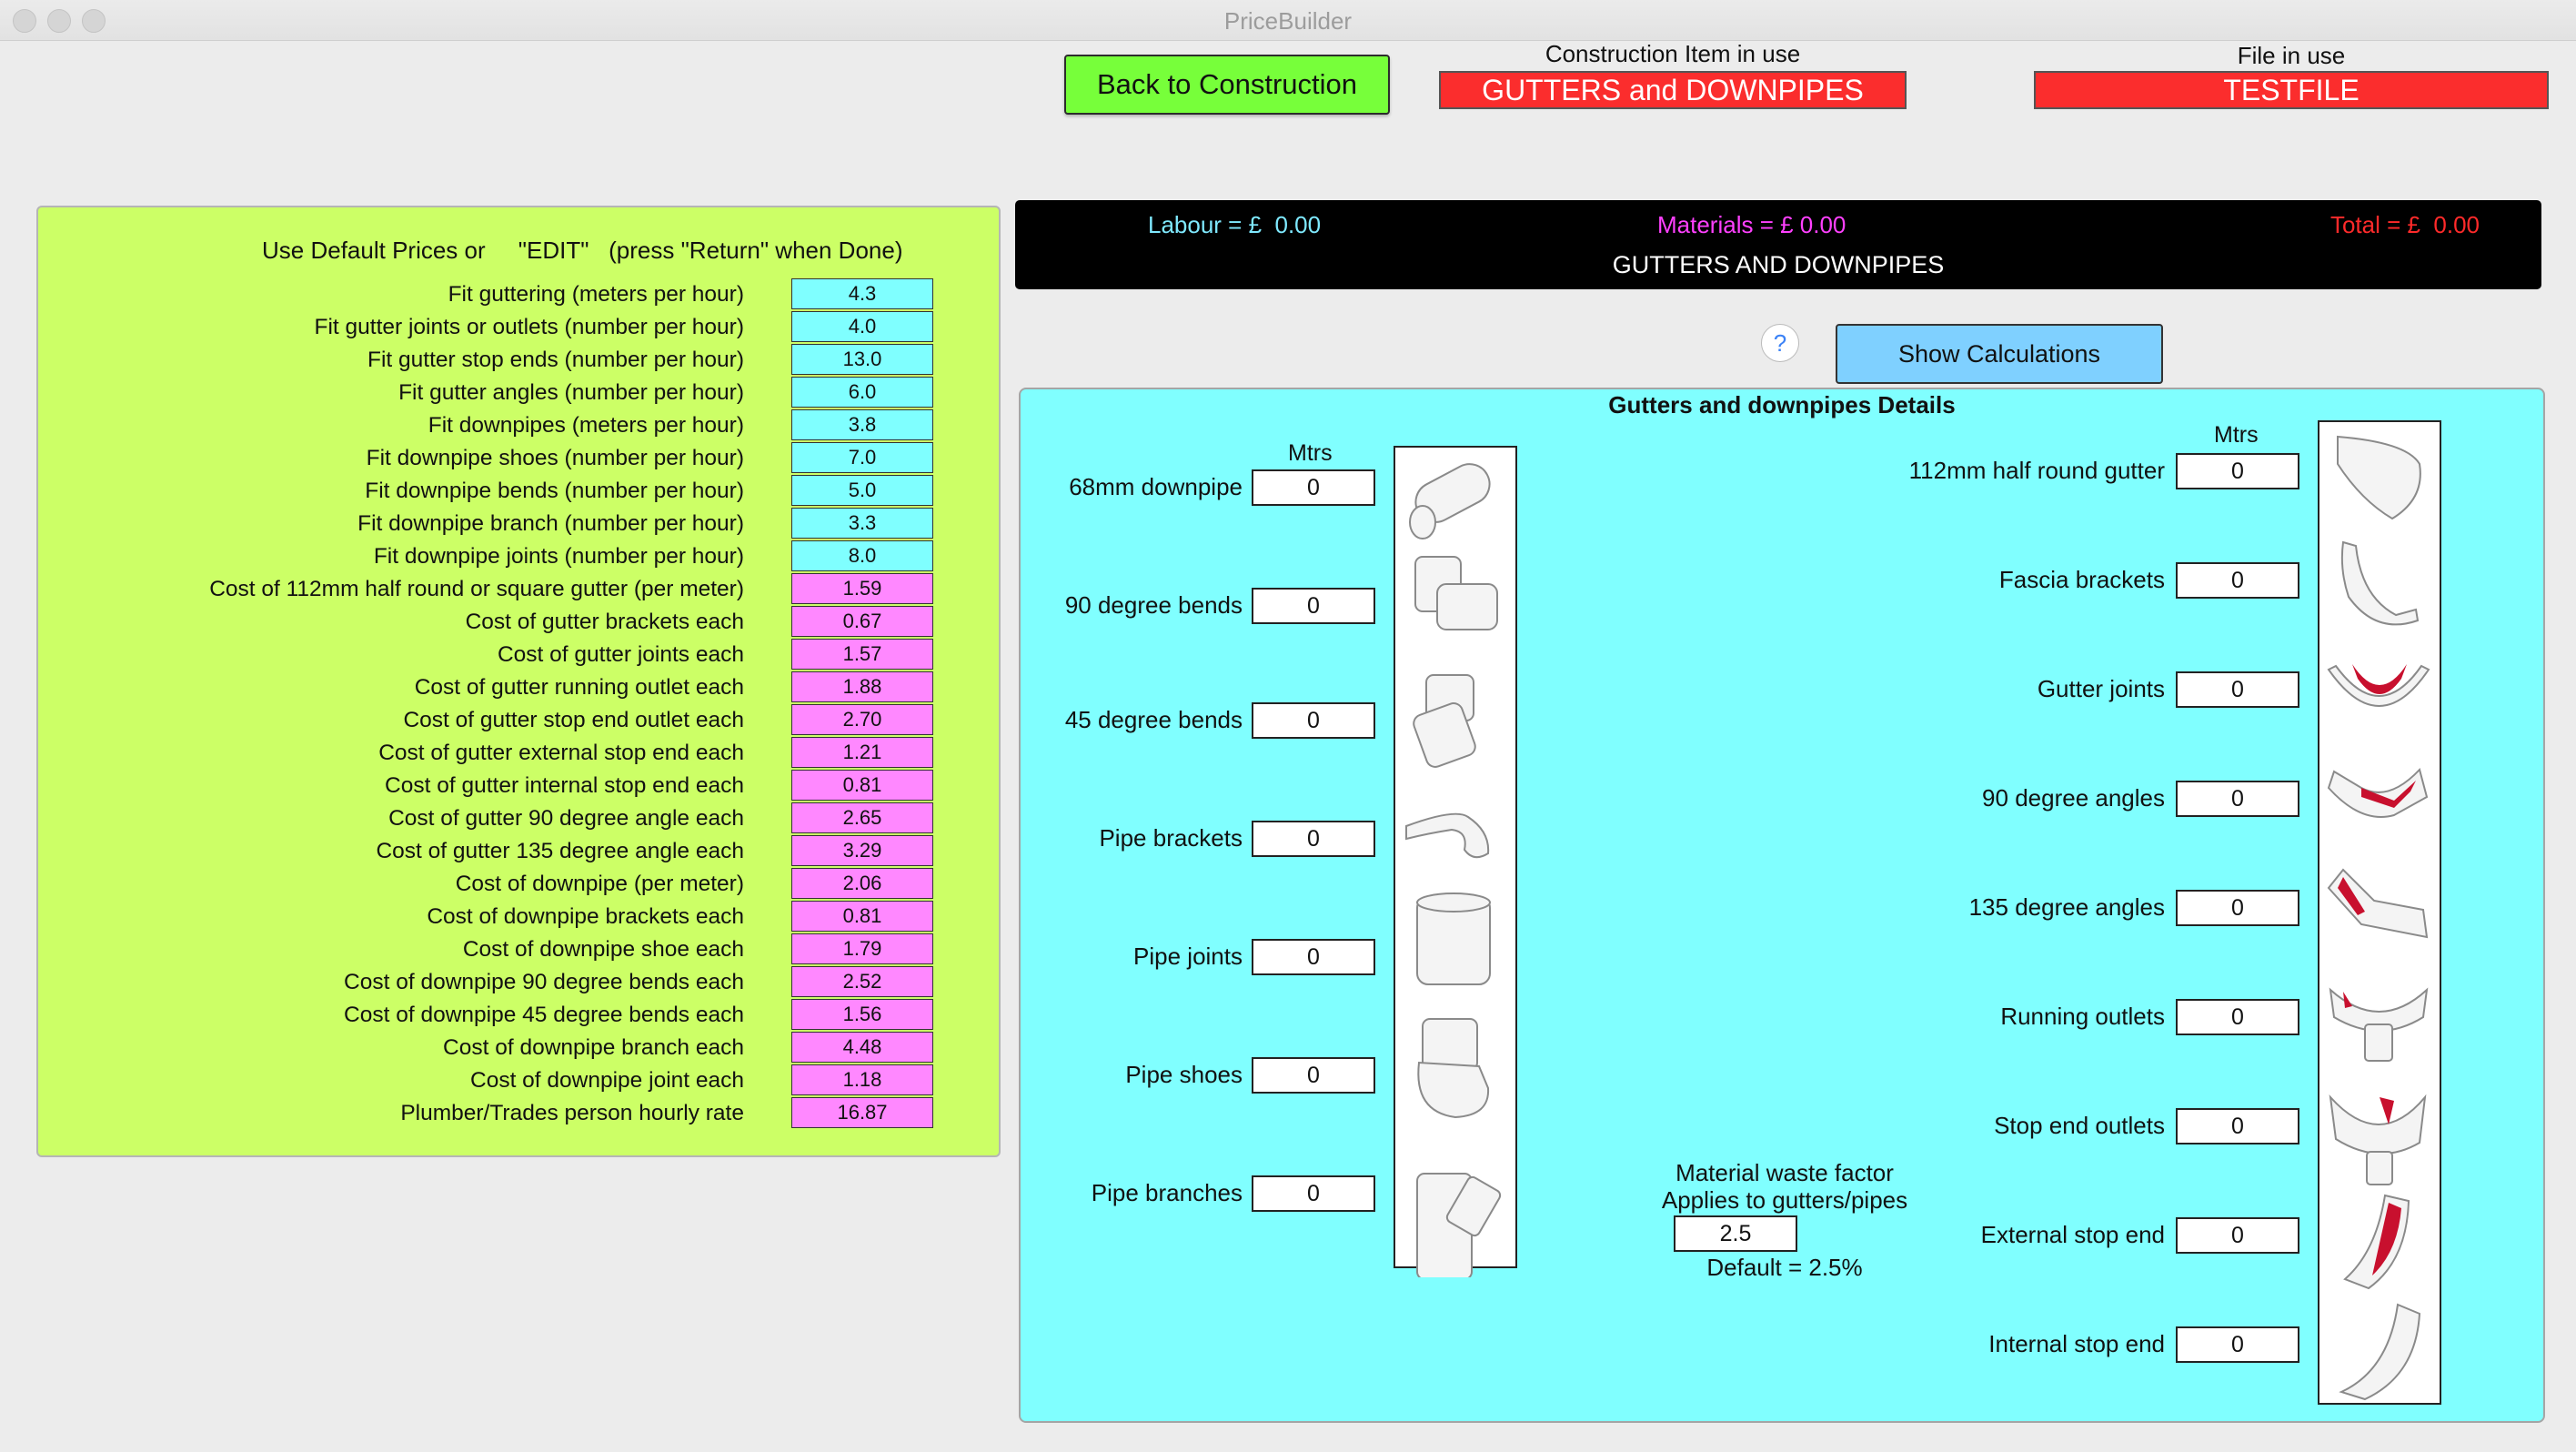 The width and height of the screenshot is (2576, 1452). I want to click on price-input: 1.21, so click(862, 752).